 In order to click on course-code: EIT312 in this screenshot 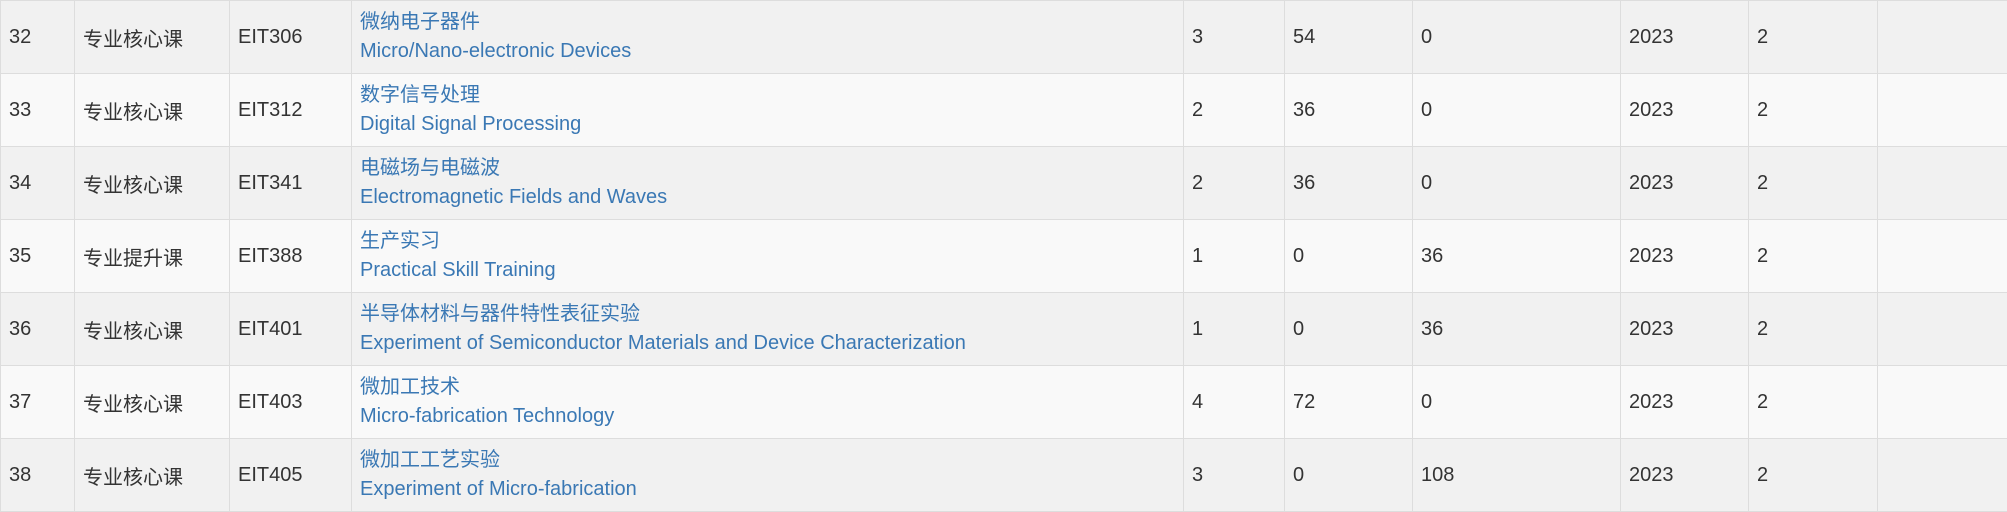, I will do `click(290, 110)`.